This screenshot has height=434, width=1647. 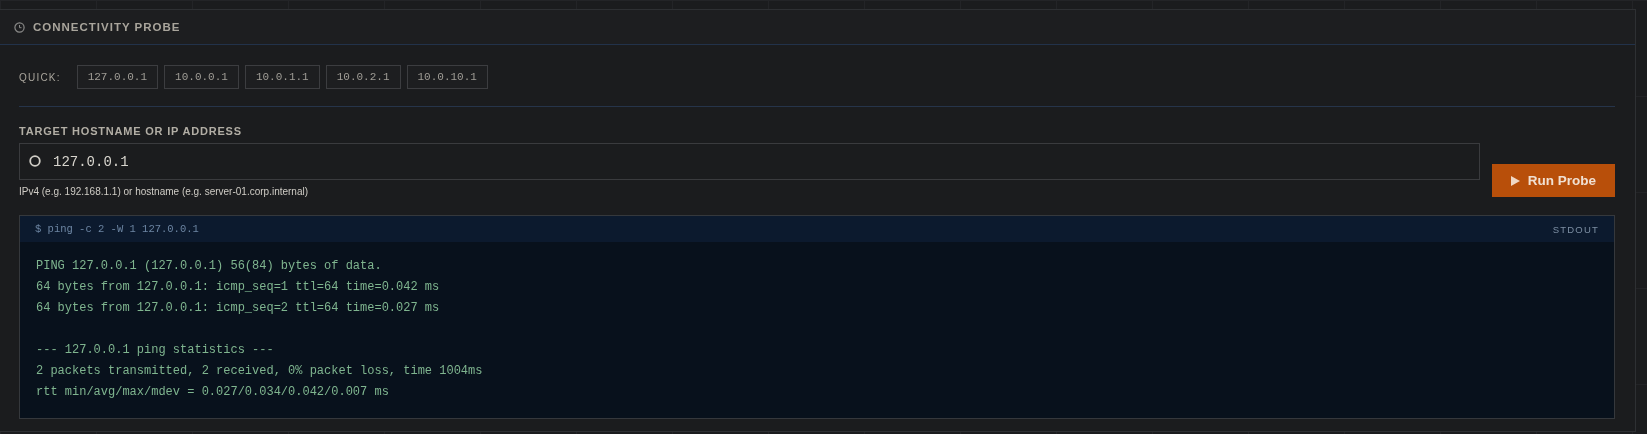 What do you see at coordinates (1553, 180) in the screenshot?
I see `run-probe-button: Run Probe` at bounding box center [1553, 180].